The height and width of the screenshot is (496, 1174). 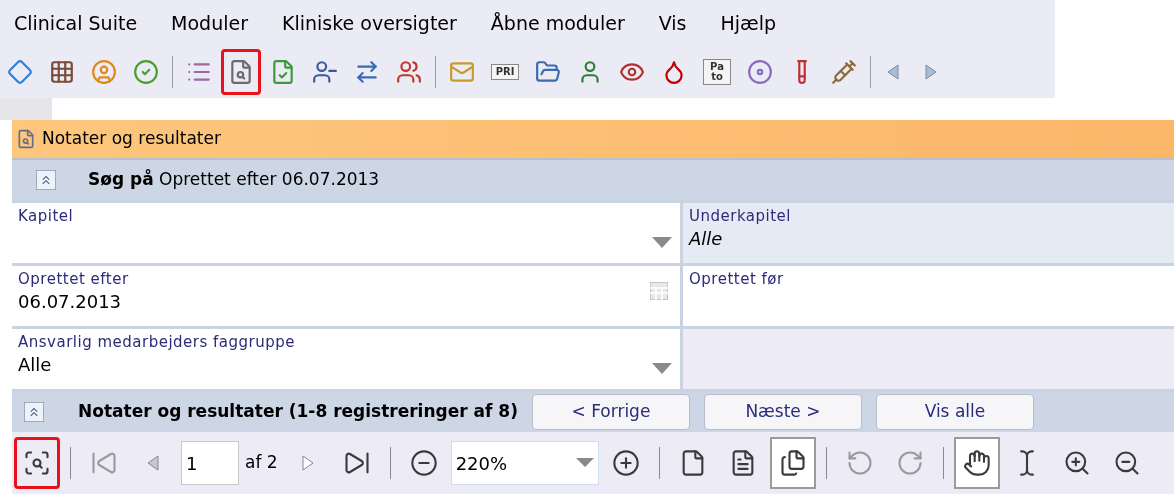 What do you see at coordinates (261, 463) in the screenshot?
I see `page-count: af 2` at bounding box center [261, 463].